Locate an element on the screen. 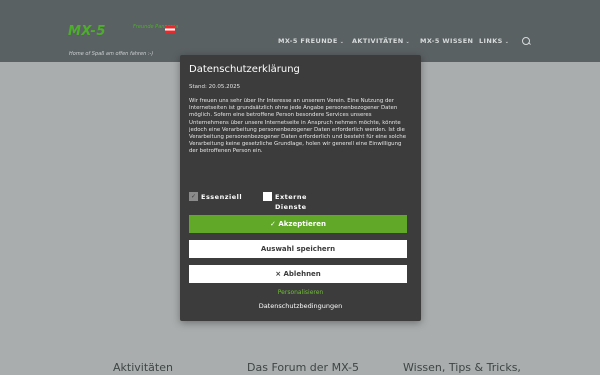 This screenshot has width=600, height=375. personalize-link: Personalisieren is located at coordinates (300, 292).